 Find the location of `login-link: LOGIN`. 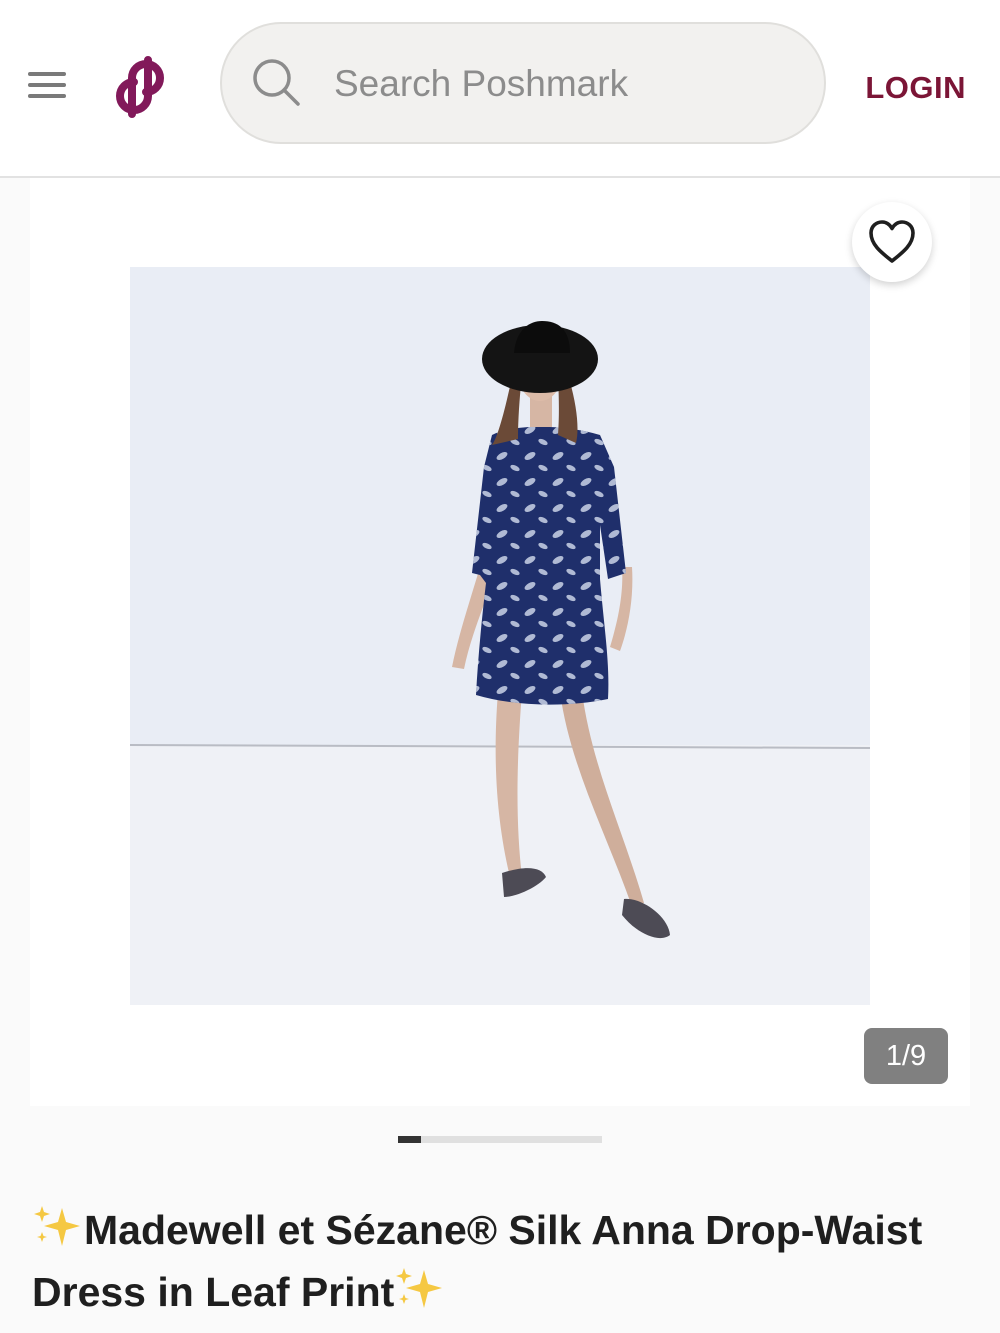

login-link: LOGIN is located at coordinates (915, 88).